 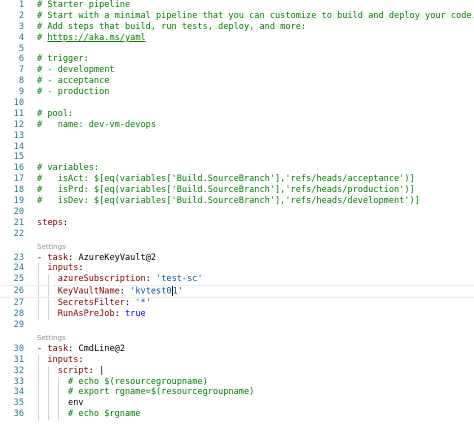 What do you see at coordinates (18, 291) in the screenshot?
I see `line-number: 26` at bounding box center [18, 291].